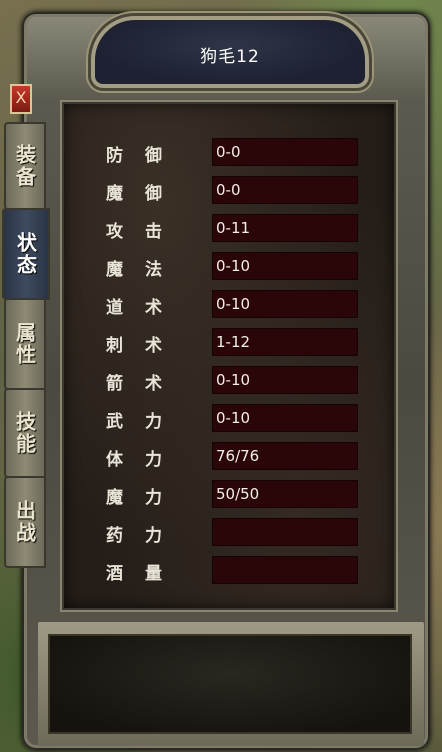  Describe the element at coordinates (145, 270) in the screenshot. I see `stat-label: 魔法` at that location.